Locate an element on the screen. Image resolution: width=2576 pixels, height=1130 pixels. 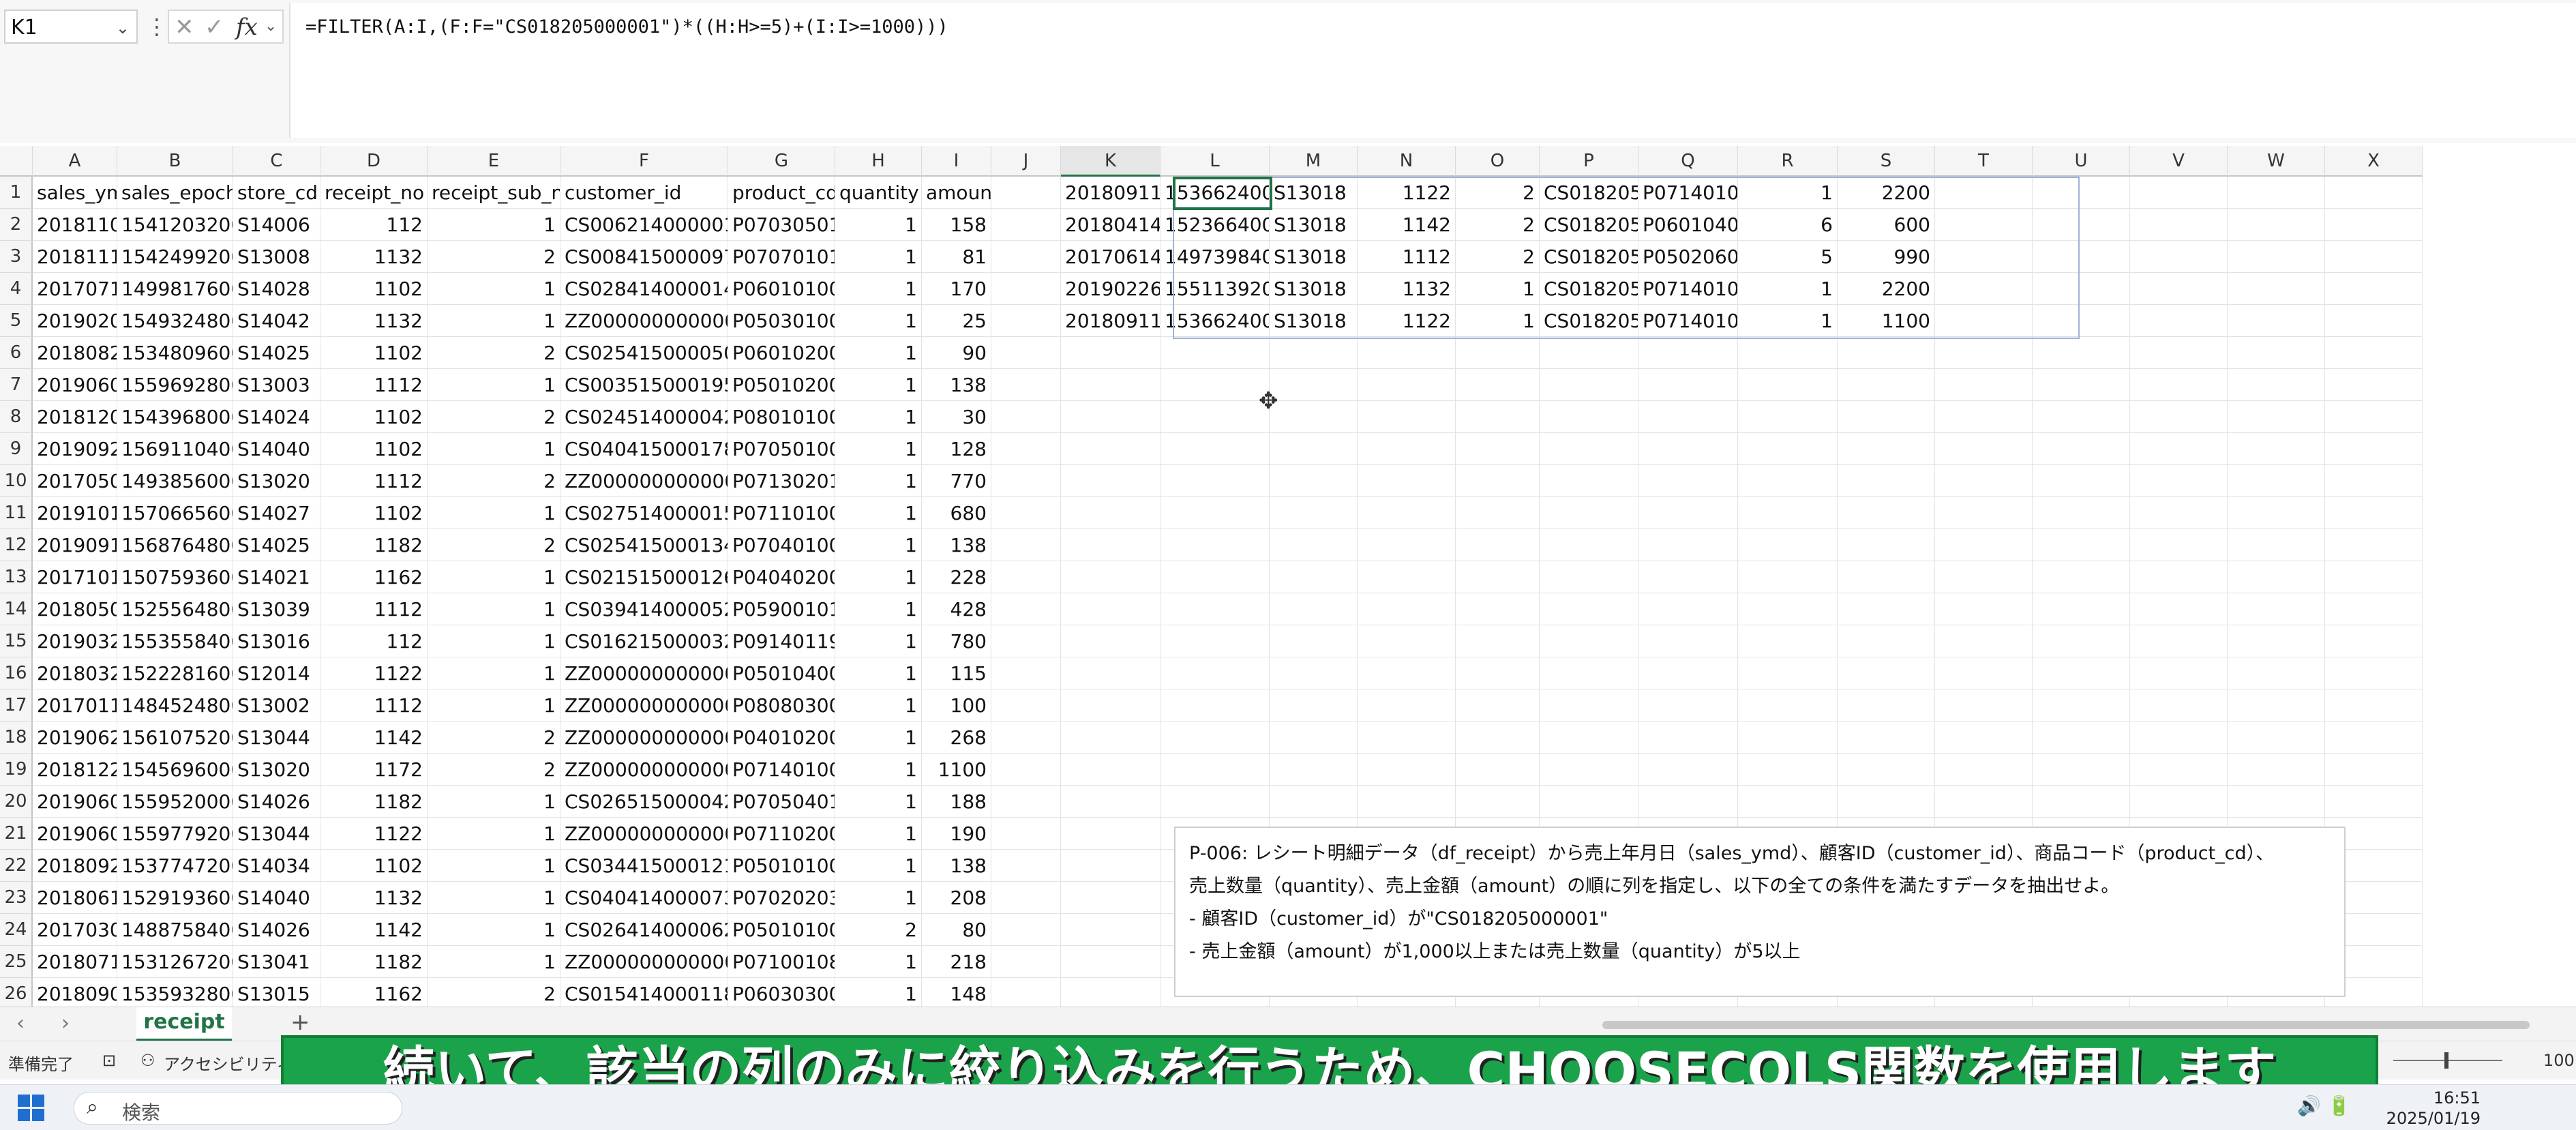
table-cell: 1531267200 is located at coordinates (175, 962).